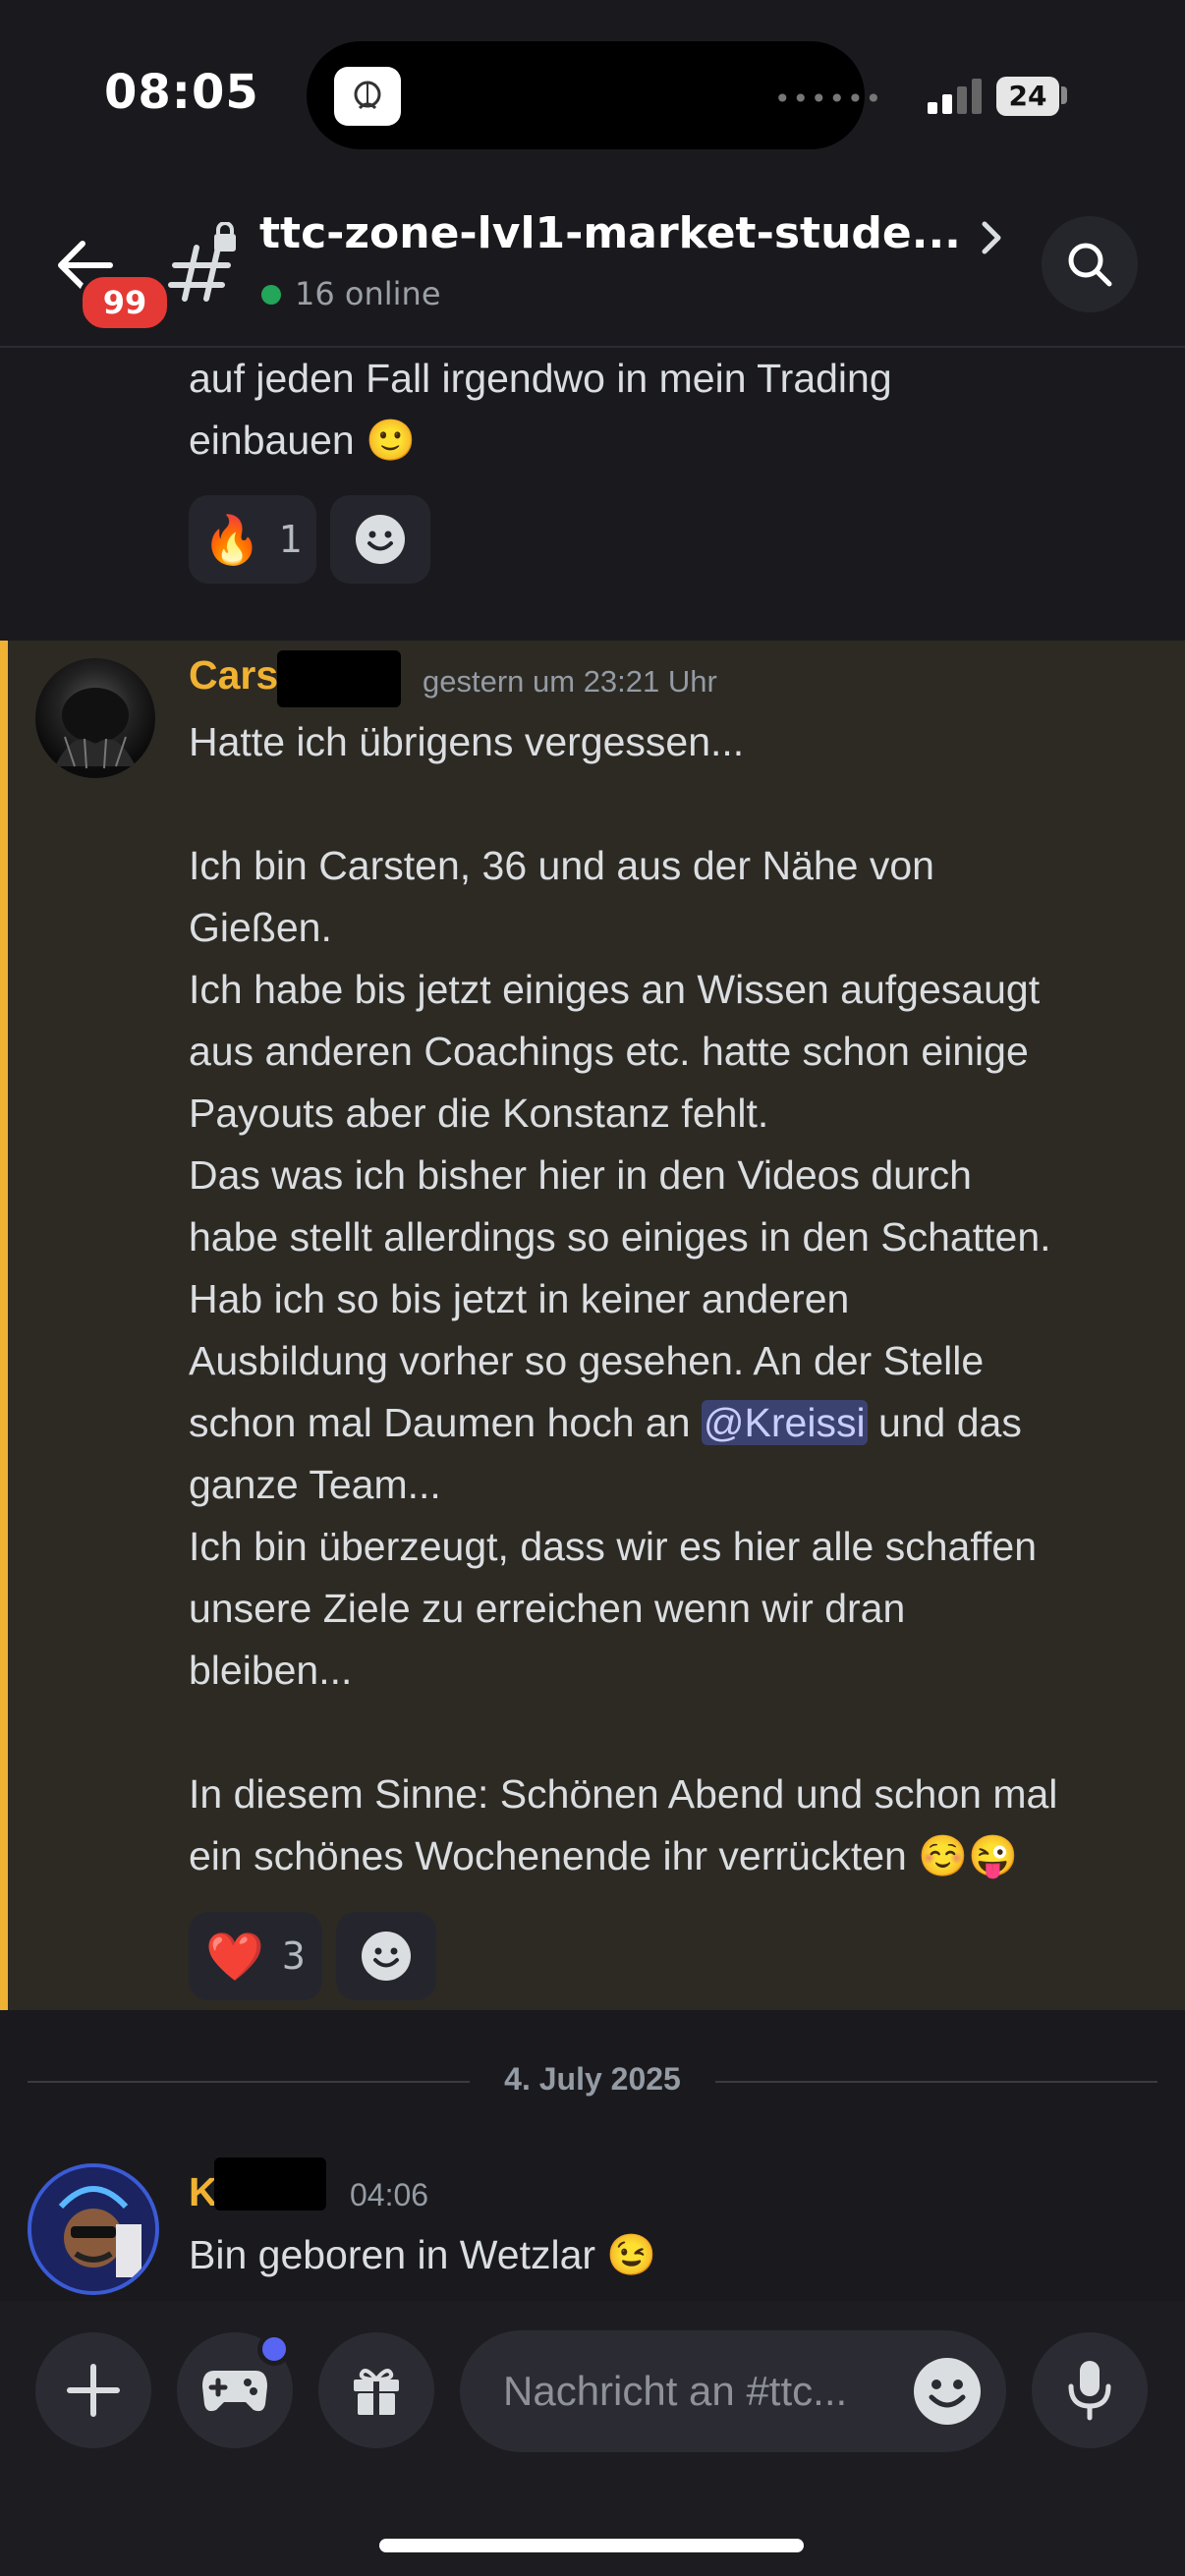  I want to click on mention-highlight-bar, so click(4, 1325).